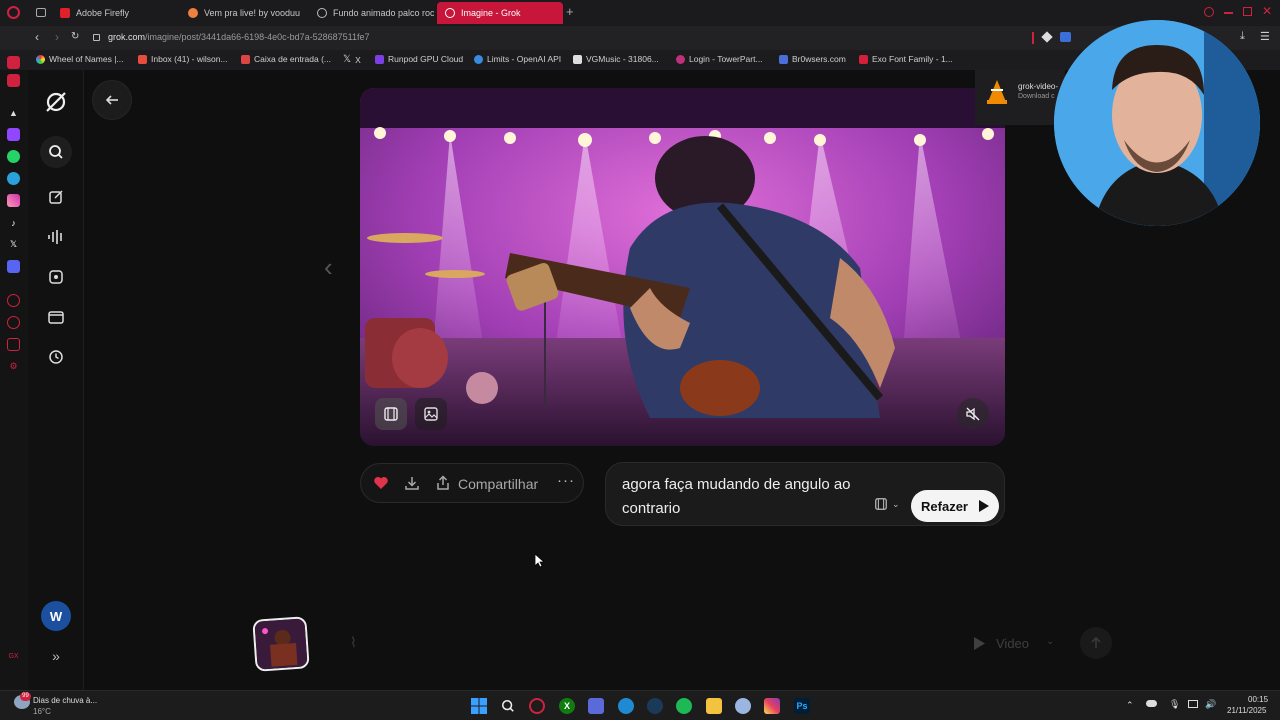  Describe the element at coordinates (1267, 11) in the screenshot. I see `close-window-button: ✕` at that location.